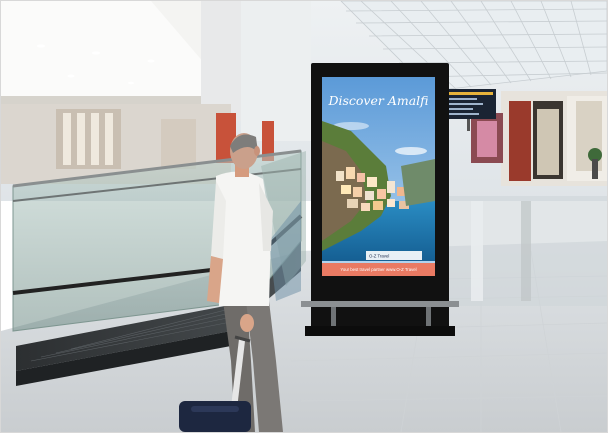 This screenshot has height=433, width=608. I want to click on ad-headline: Discover Amalfi, so click(377, 100).